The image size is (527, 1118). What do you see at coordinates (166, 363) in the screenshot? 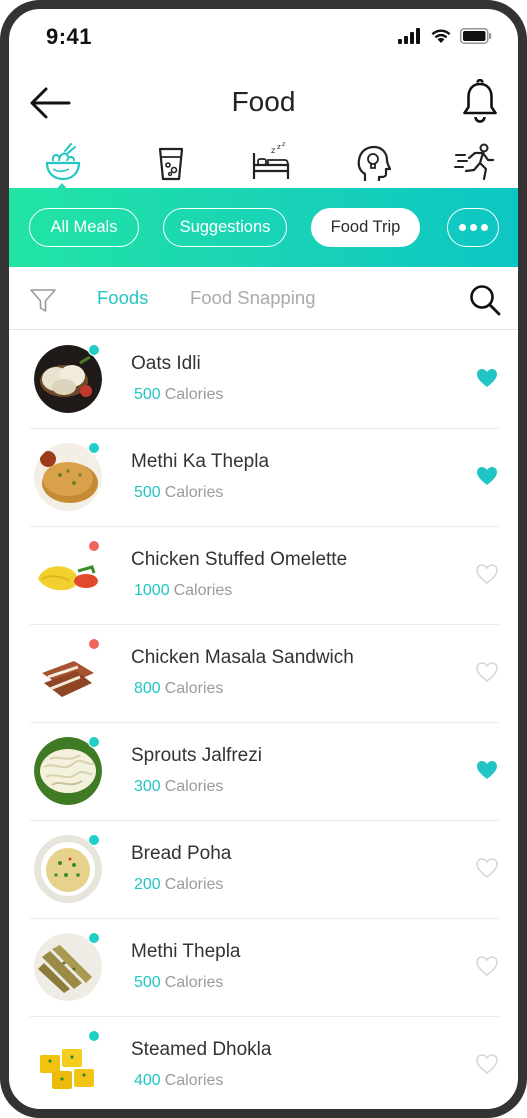
I see `food-name: Oats Idli` at bounding box center [166, 363].